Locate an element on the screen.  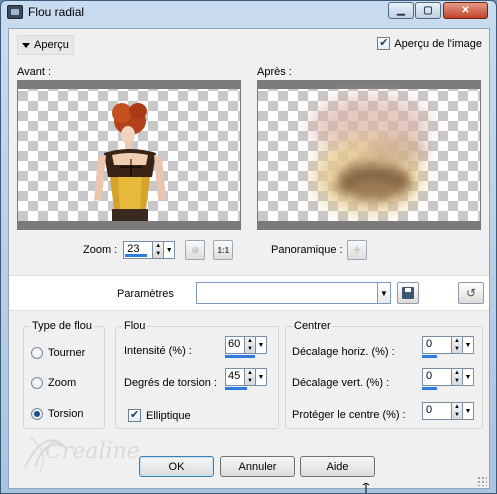
parameters-dropdown-button: ▼ is located at coordinates (383, 293).